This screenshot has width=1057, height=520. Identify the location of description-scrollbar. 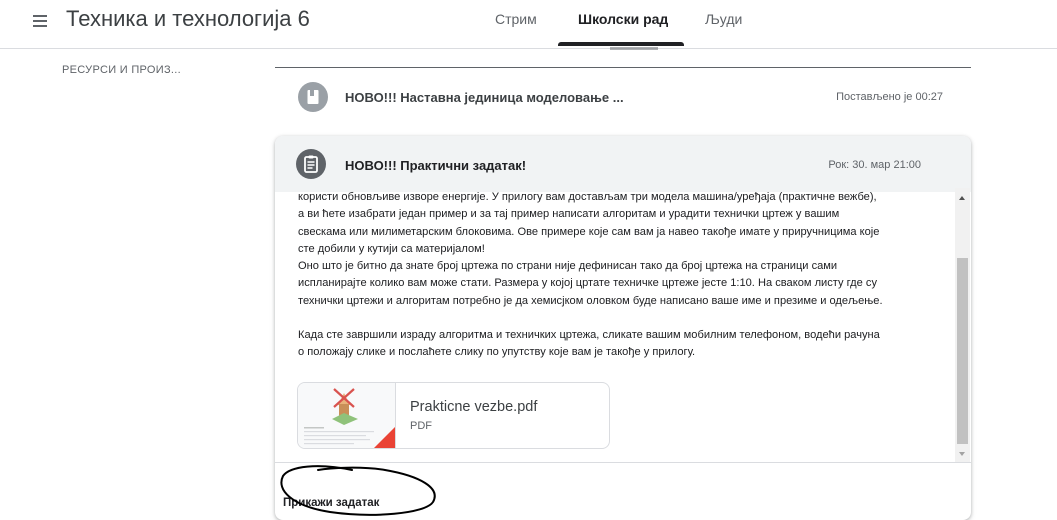
(962, 325).